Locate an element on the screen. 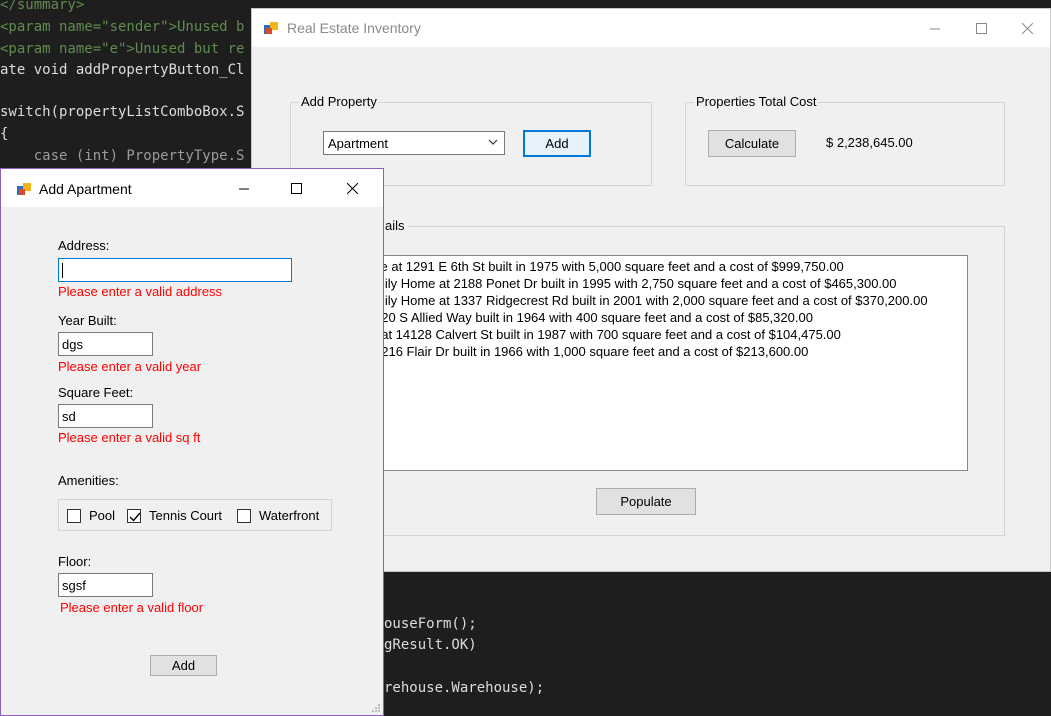  year-label: Year Built: is located at coordinates (87, 320).